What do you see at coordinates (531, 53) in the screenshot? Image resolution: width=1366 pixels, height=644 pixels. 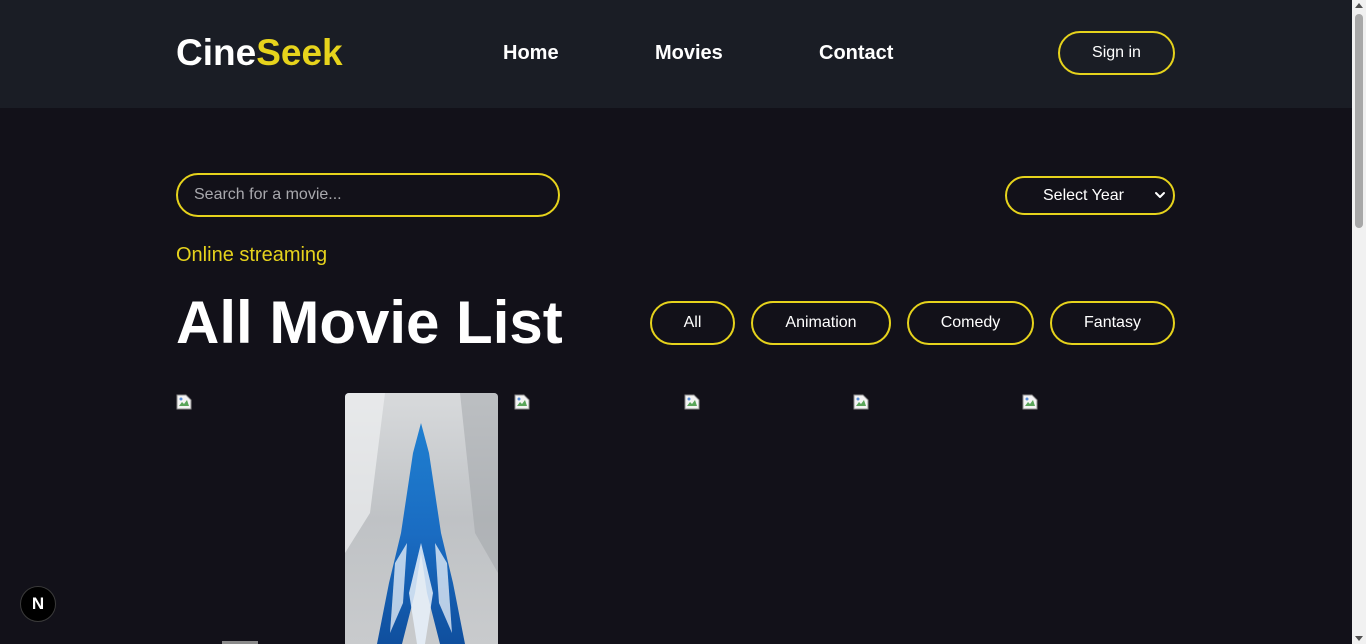 I see `nav-link-home: Home` at bounding box center [531, 53].